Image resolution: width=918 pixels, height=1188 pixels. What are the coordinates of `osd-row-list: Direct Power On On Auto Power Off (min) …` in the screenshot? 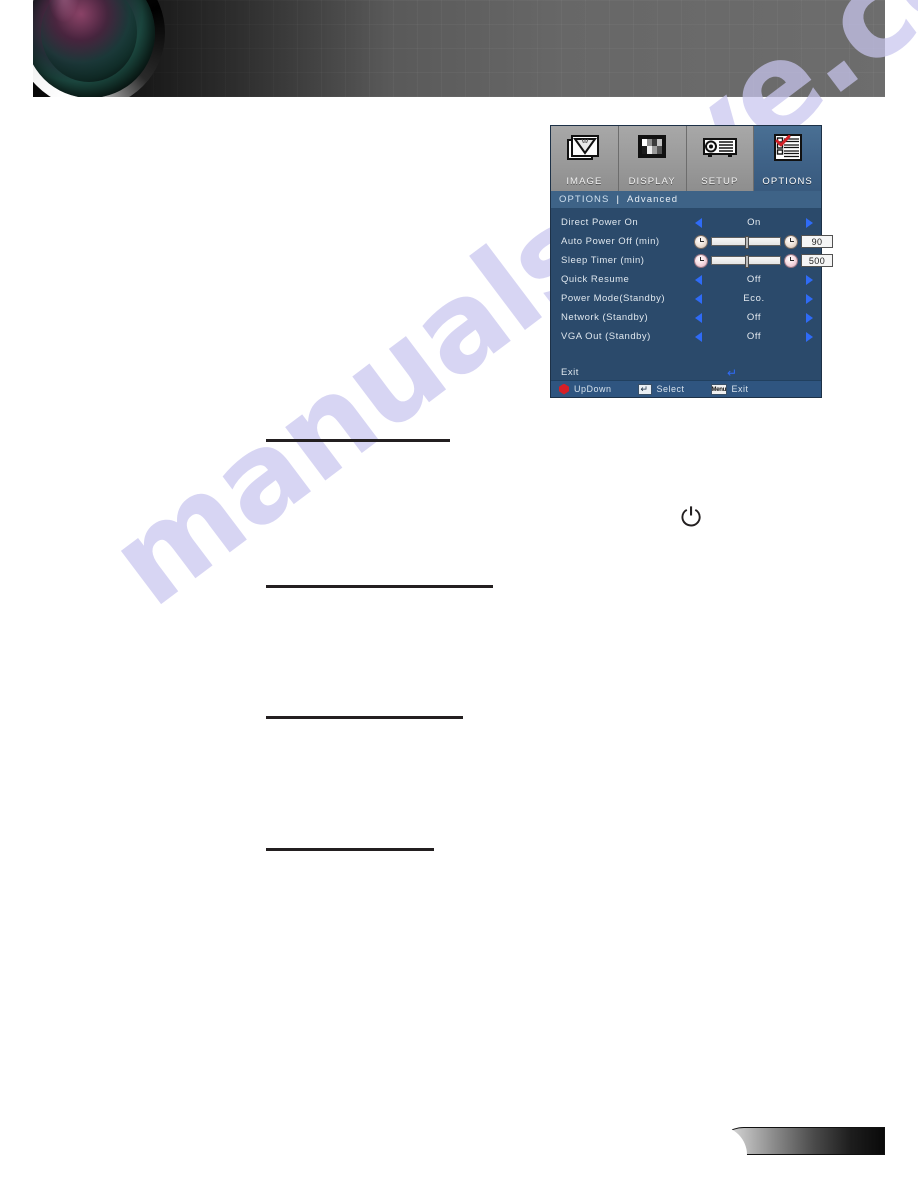 It's located at (692, 295).